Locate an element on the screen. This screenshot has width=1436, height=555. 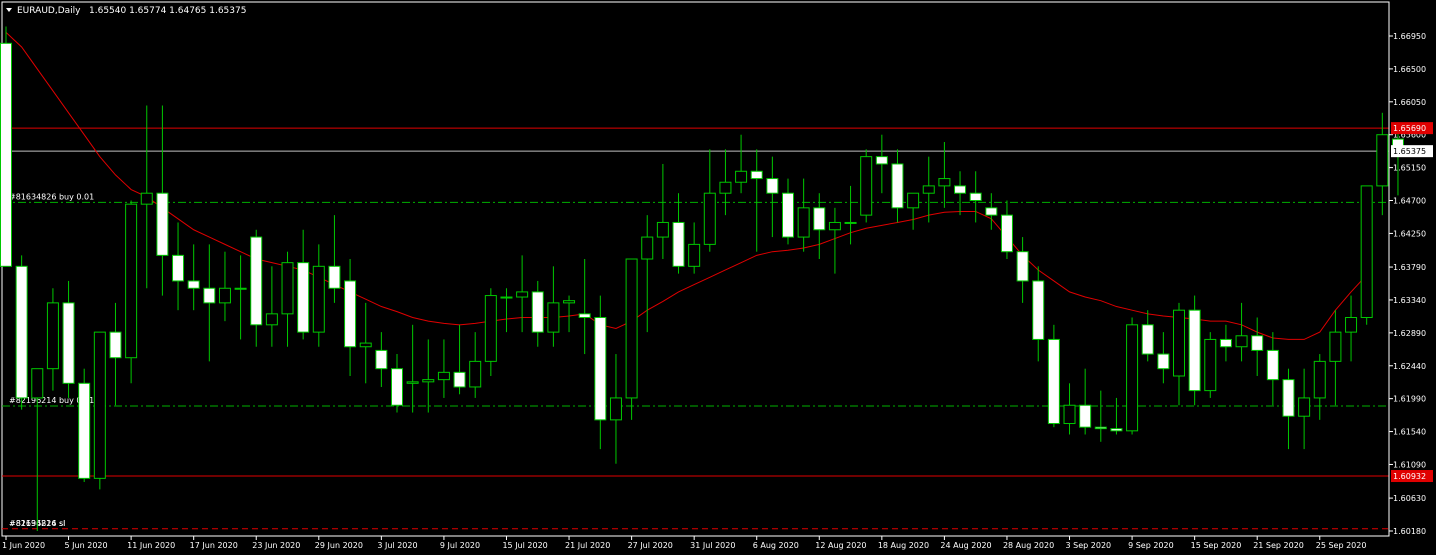
collapse-triangle-icon is located at coordinates (9, 10).